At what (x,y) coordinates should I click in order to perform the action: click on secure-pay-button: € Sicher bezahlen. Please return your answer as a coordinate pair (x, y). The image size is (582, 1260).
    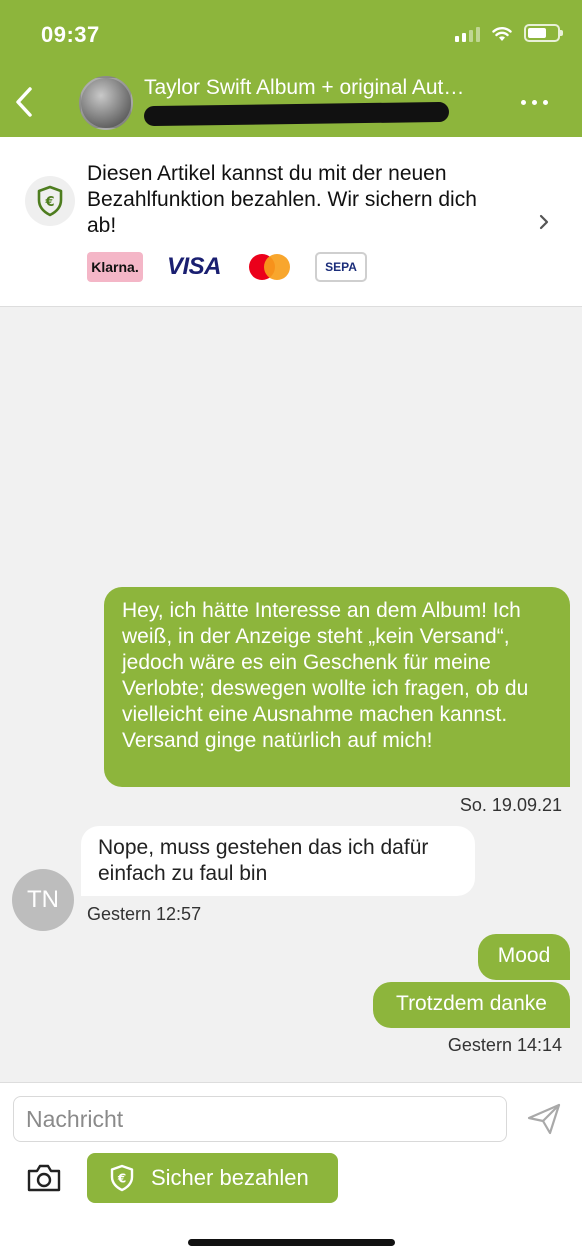
    Looking at the image, I should click on (212, 1178).